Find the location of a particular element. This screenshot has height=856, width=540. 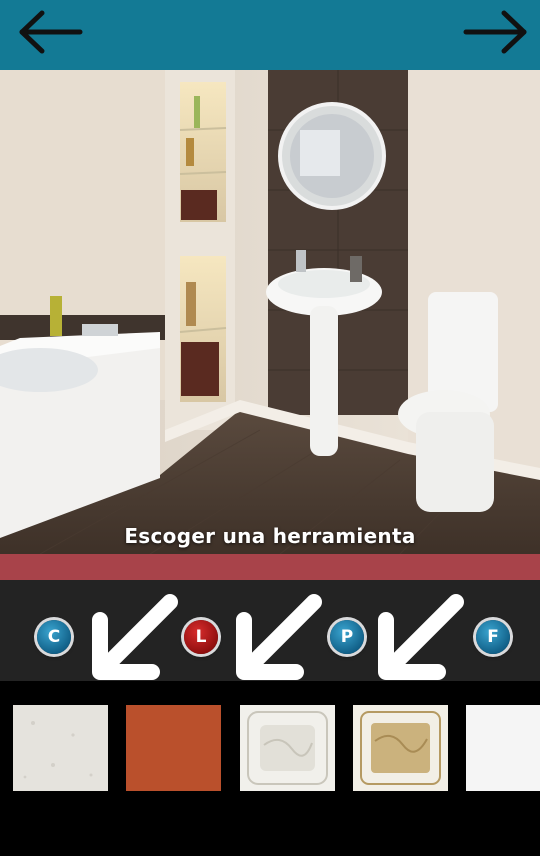

swatch-terracotta-tile is located at coordinates (173, 748).